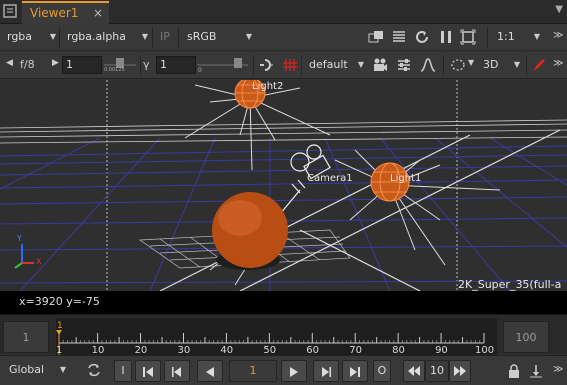 The width and height of the screenshot is (567, 385). I want to click on camera-label: Camera1, so click(330, 178).